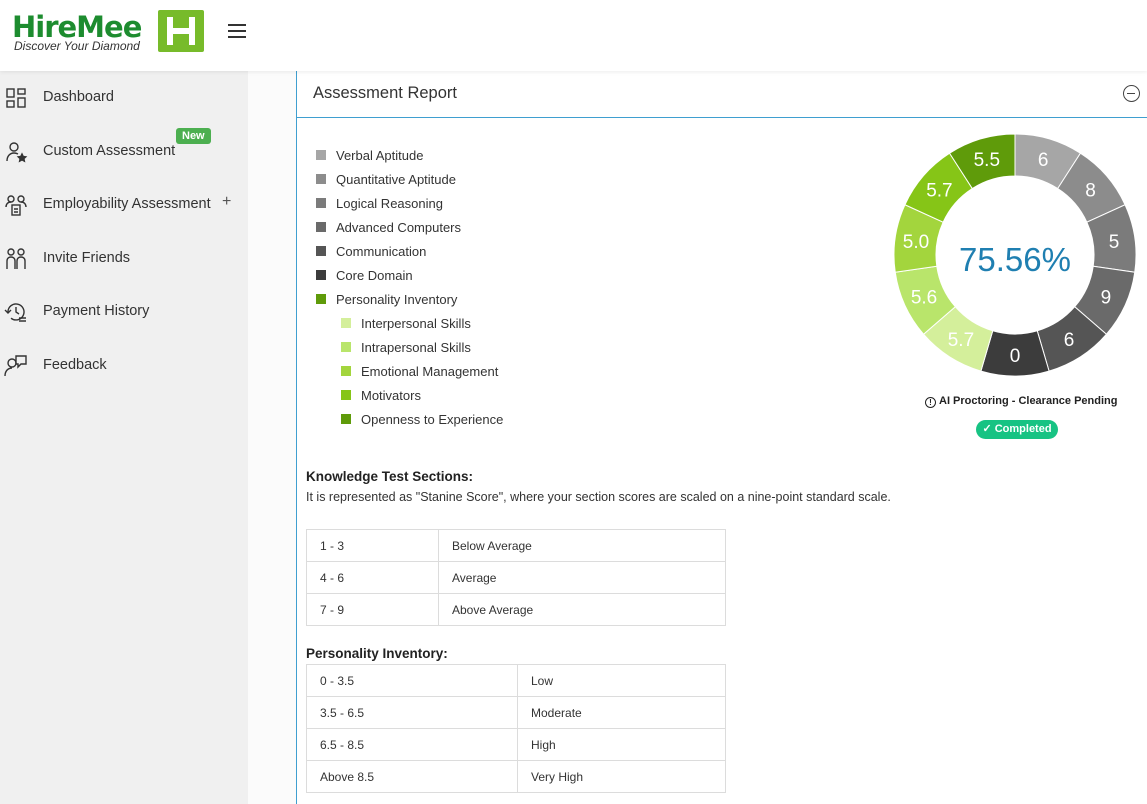 Image resolution: width=1147 pixels, height=804 pixels. I want to click on table-row: 4 - 6 Average, so click(516, 577).